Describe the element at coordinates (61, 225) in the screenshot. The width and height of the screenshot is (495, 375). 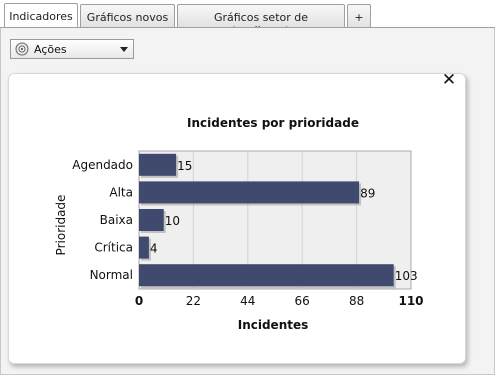
I see `y-axis-label: Prioridade` at that location.